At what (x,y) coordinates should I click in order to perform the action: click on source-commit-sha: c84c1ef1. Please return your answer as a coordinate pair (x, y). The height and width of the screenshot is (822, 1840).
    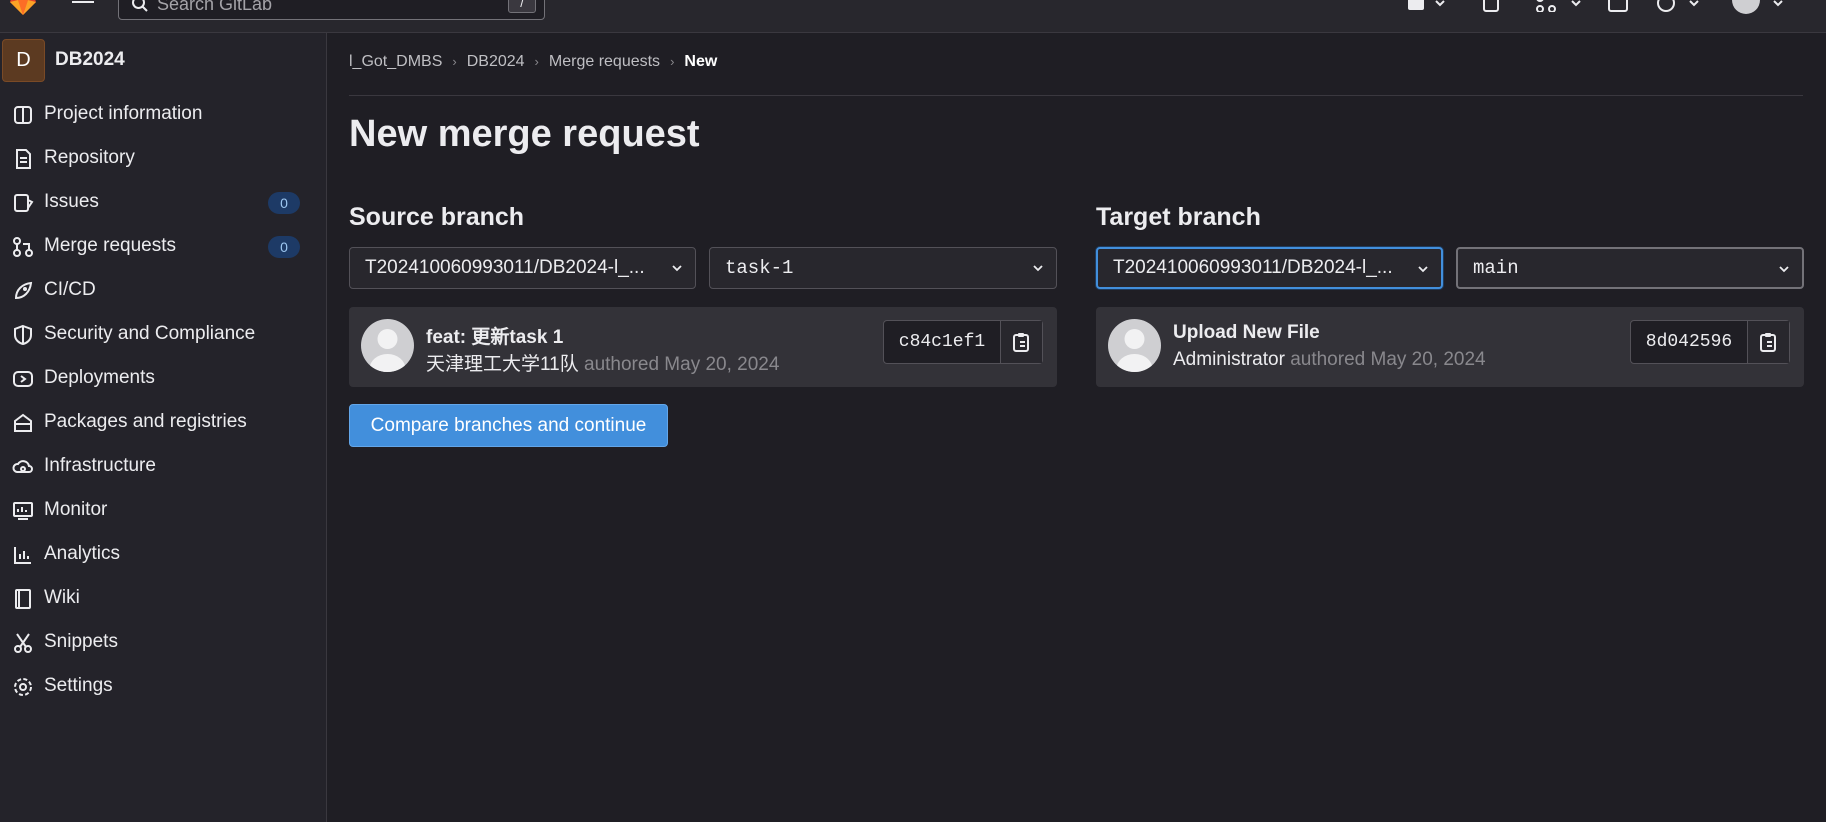
    Looking at the image, I should click on (942, 342).